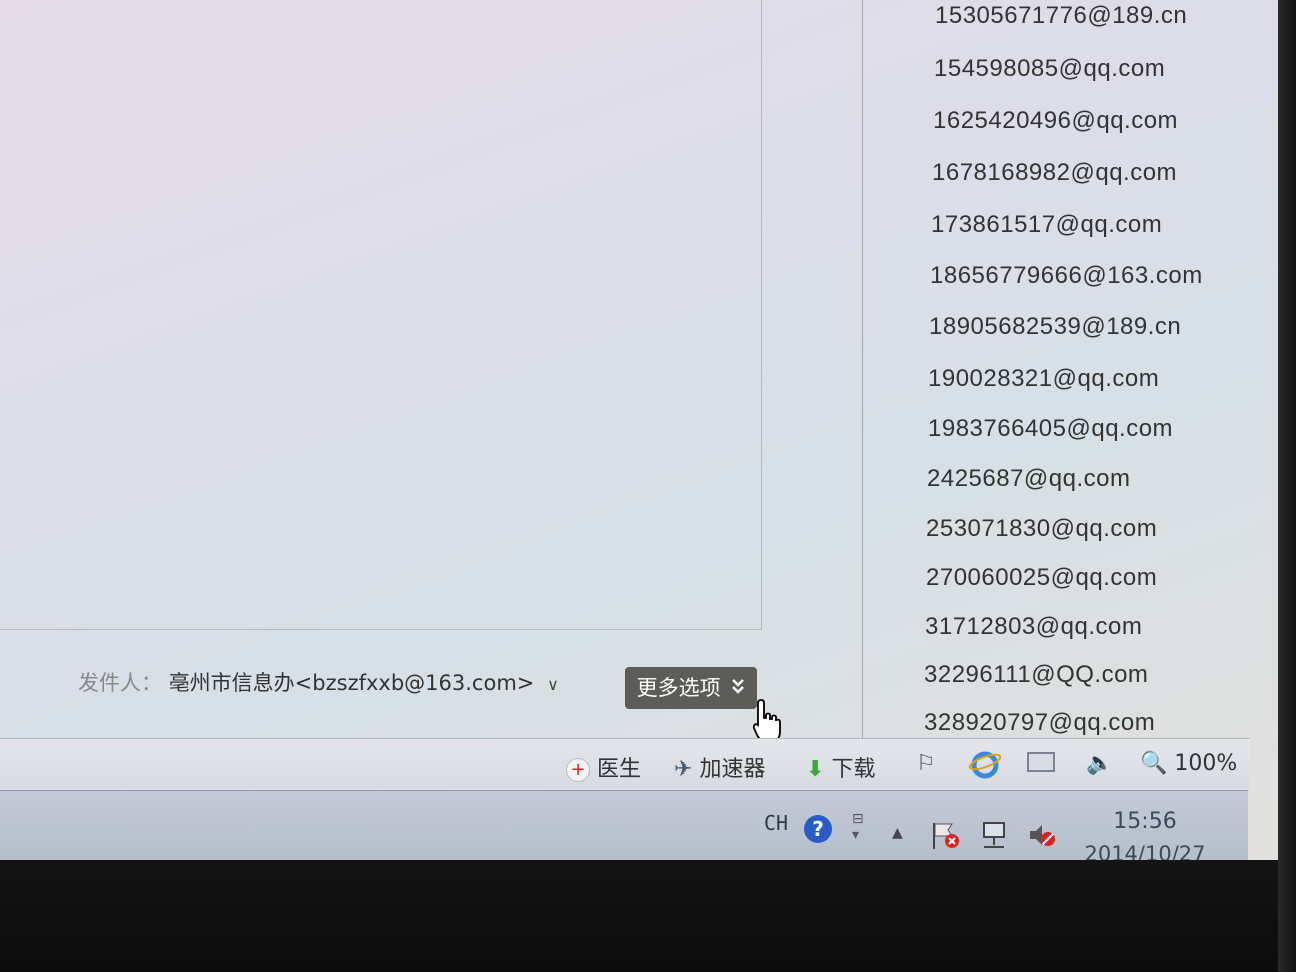 Image resolution: width=1296 pixels, height=972 pixels. What do you see at coordinates (1061, 16) in the screenshot?
I see `contact-item: 15305671776@189.cn` at bounding box center [1061, 16].